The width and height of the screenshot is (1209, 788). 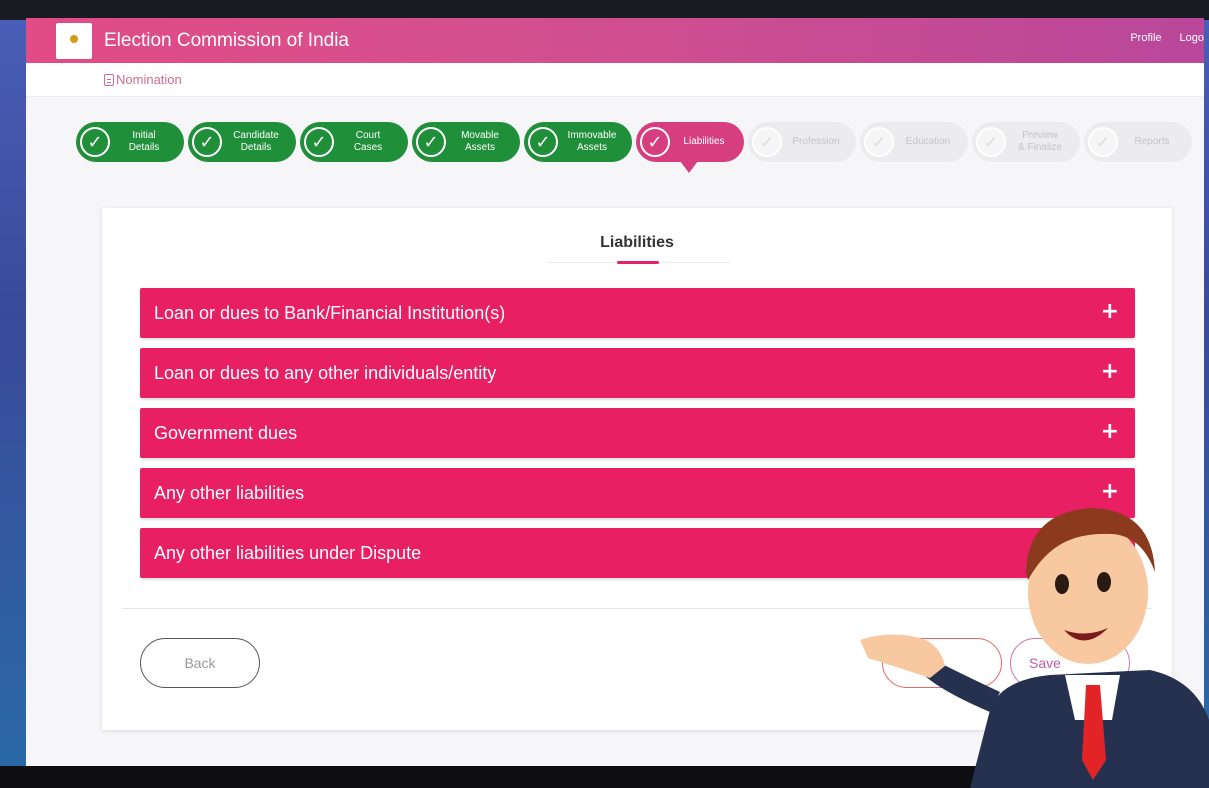 I want to click on page-title: Liabilities, so click(x=637, y=242).